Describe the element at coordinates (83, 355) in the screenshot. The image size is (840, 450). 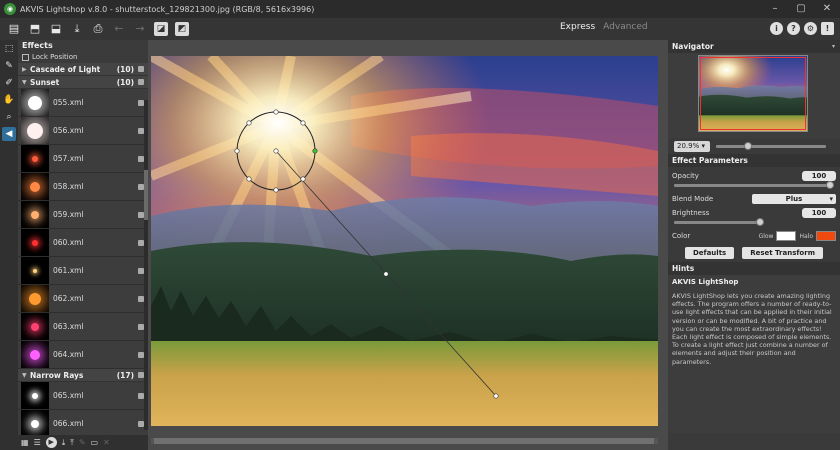
I see `effect-list-item: 064.xml` at that location.